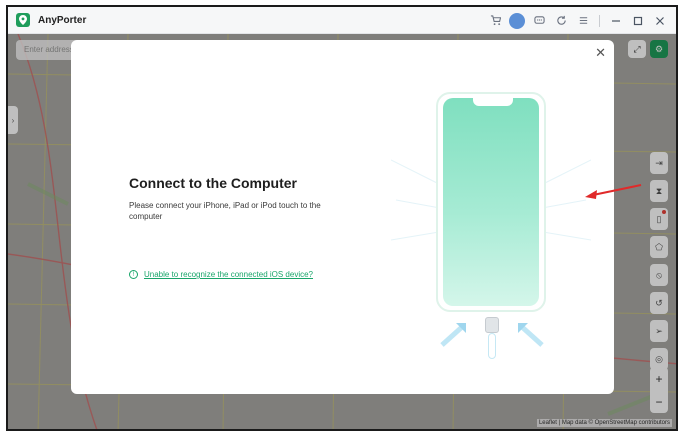 Image resolution: width=685 pixels, height=436 pixels. What do you see at coordinates (616, 21) in the screenshot?
I see `minimize-icon` at bounding box center [616, 21].